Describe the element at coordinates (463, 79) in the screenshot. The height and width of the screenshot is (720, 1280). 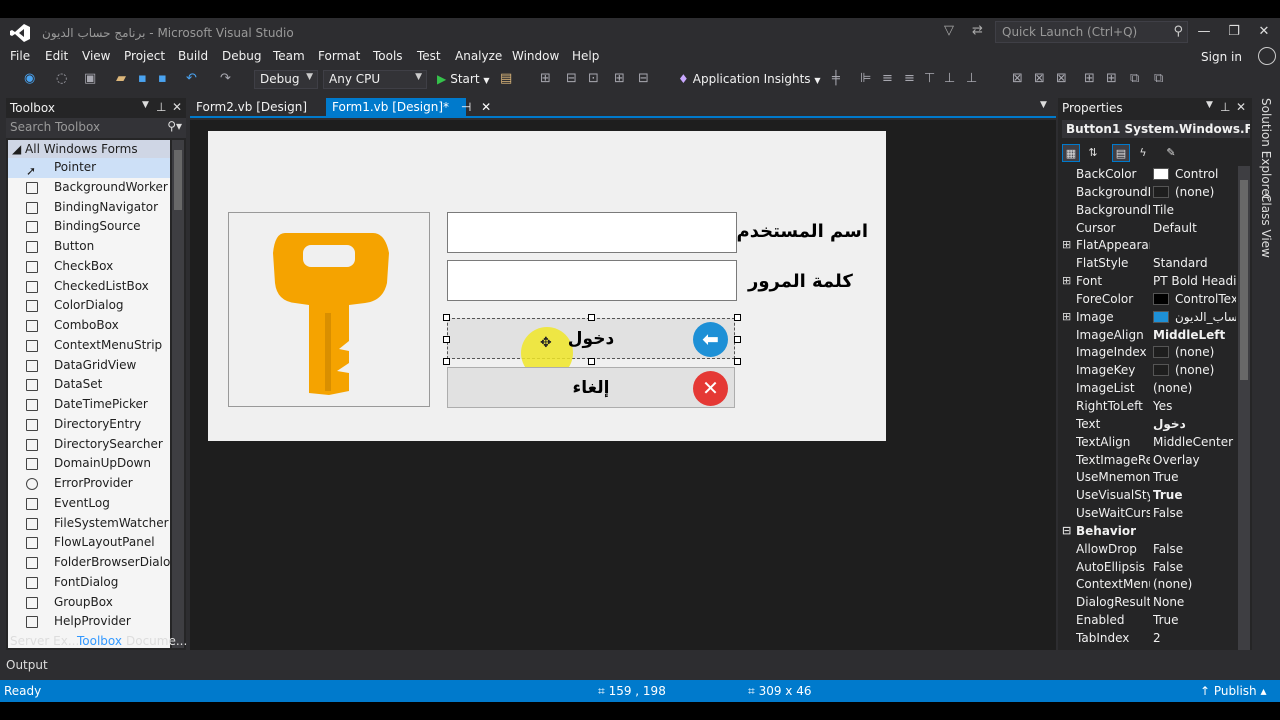
I see `start-debugging-button: ▶ Start ▼` at that location.